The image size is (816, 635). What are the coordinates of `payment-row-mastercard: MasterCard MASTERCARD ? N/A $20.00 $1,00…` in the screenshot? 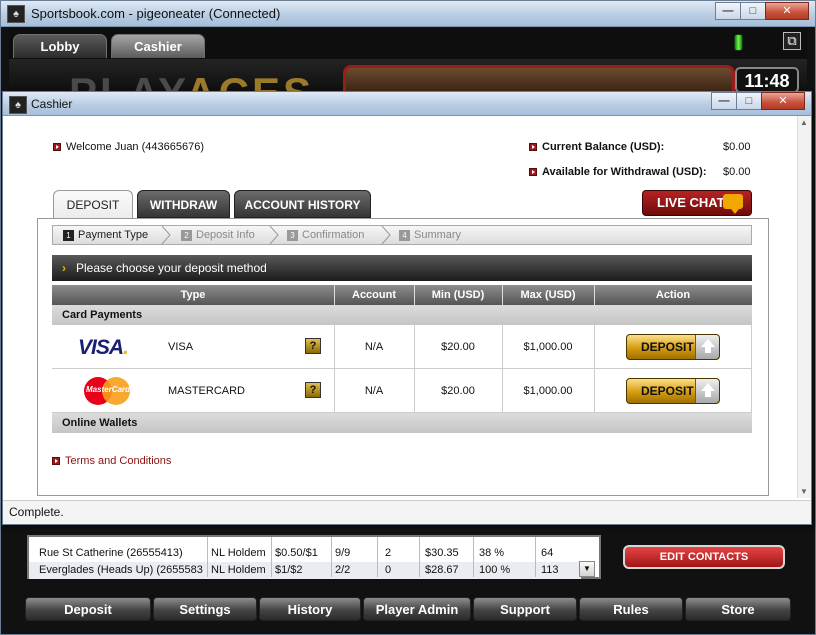 It's located at (402, 391).